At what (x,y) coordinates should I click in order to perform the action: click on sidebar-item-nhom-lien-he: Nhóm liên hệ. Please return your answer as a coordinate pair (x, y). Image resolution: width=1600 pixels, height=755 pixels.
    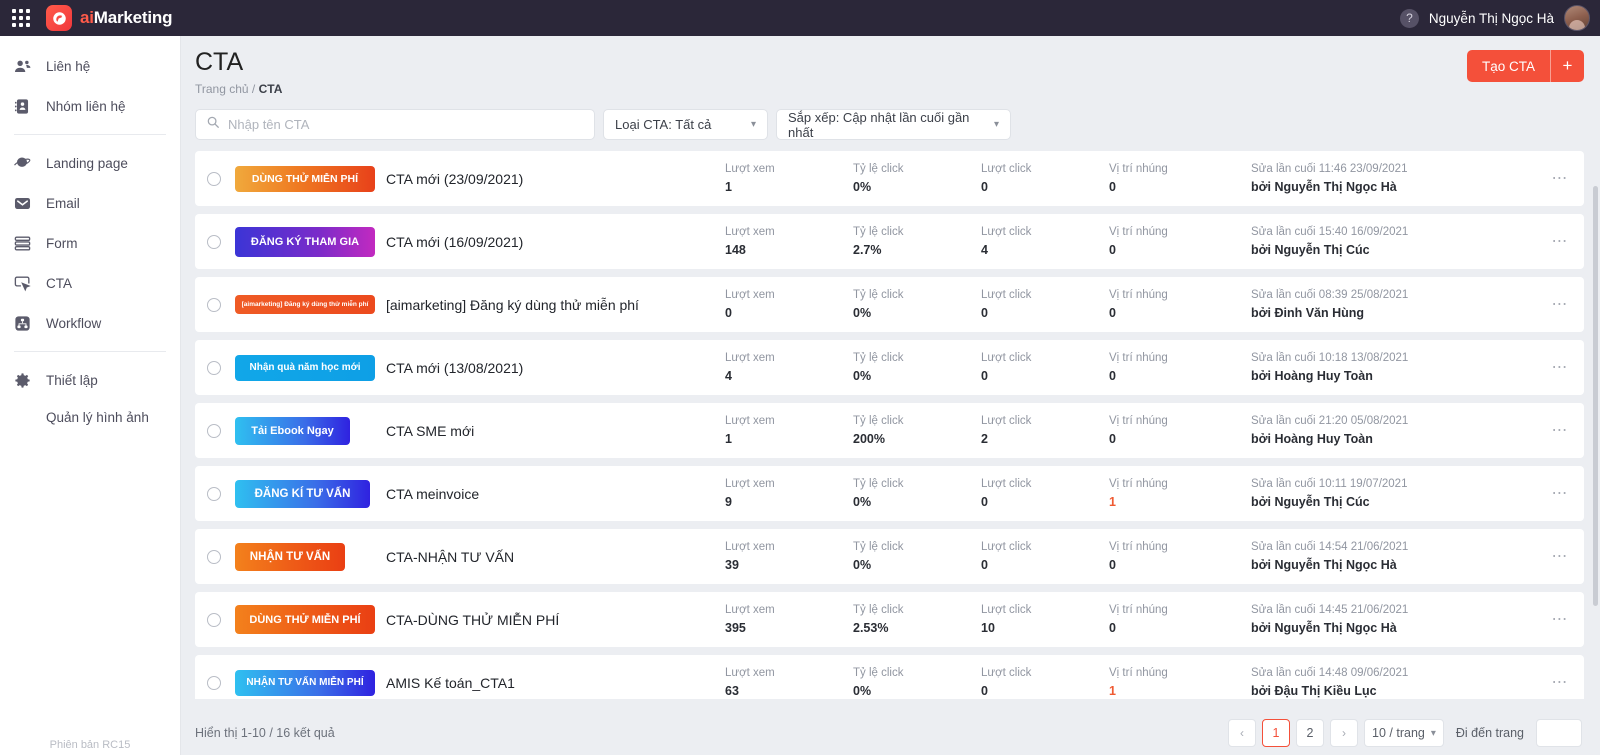
    Looking at the image, I should click on (90, 106).